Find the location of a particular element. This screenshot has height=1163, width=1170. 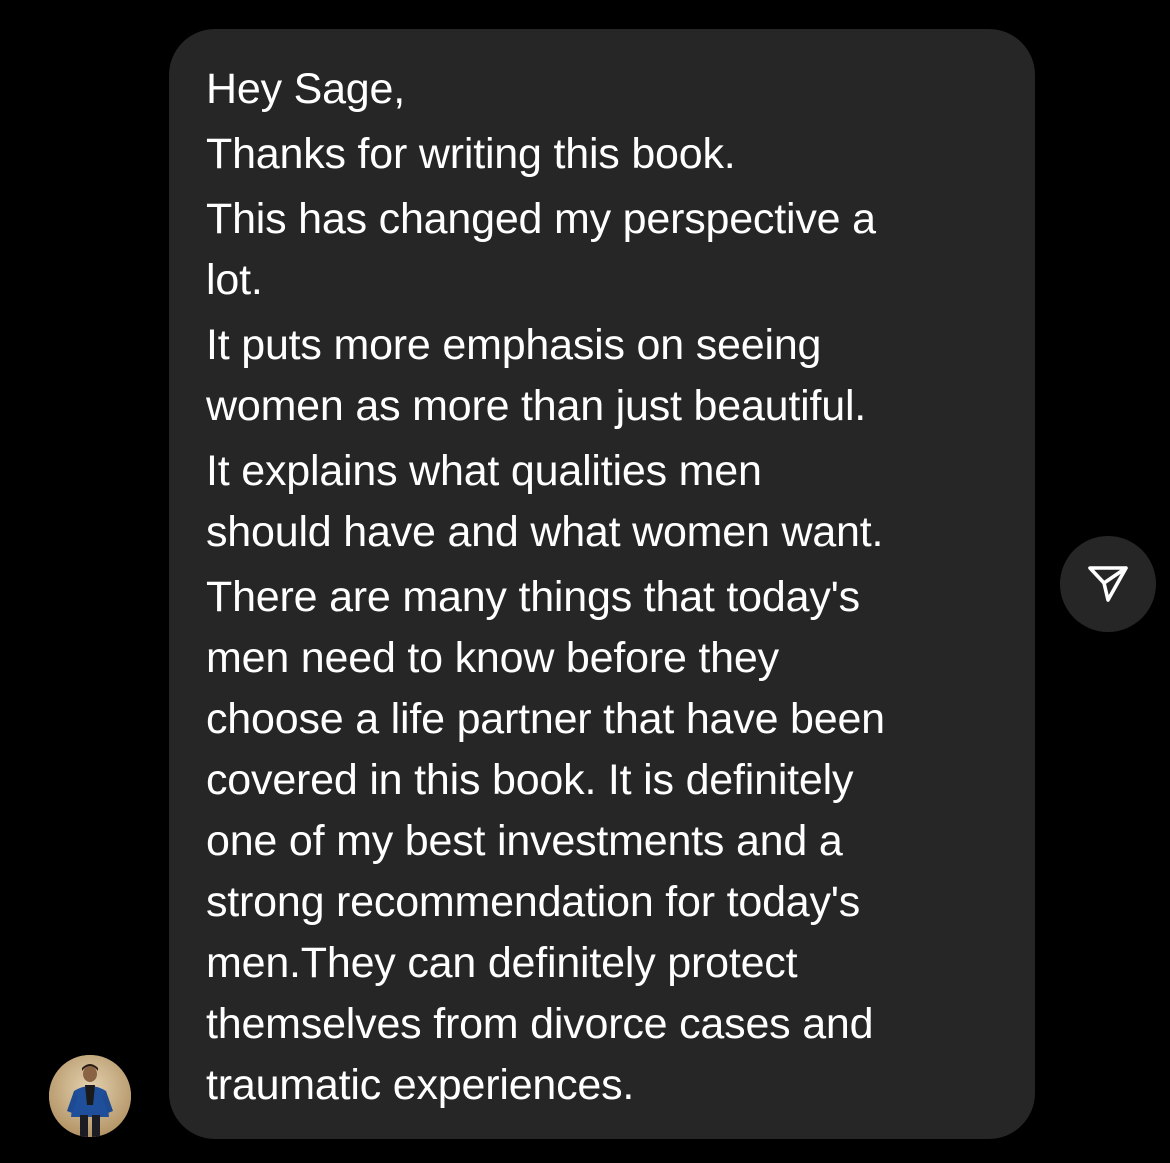

message-line: women as more than just beautiful. is located at coordinates (536, 406).